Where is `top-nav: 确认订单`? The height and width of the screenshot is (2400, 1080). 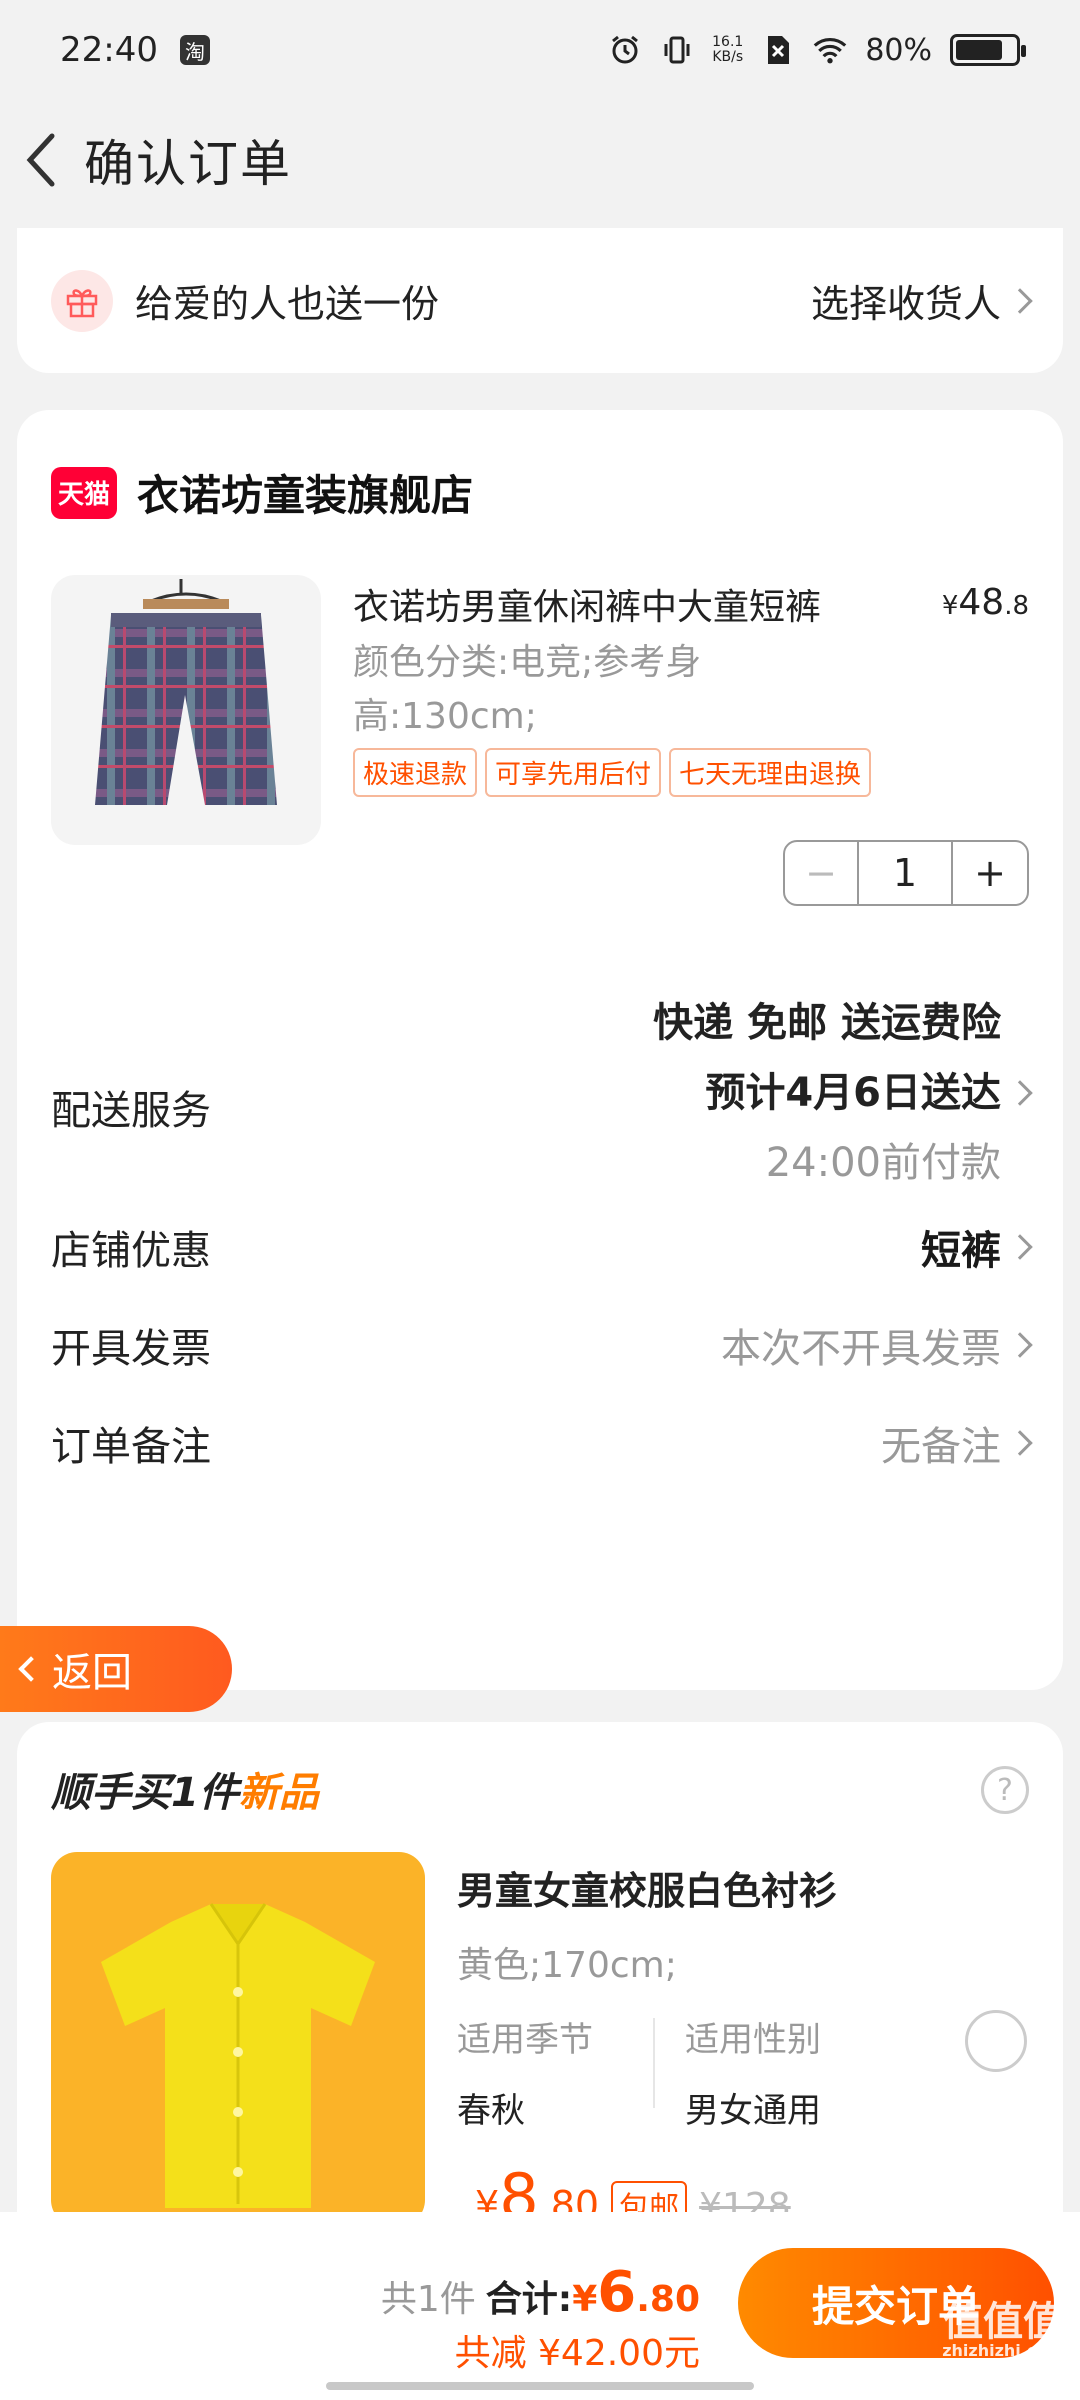
top-nav: 确认订单 is located at coordinates (540, 160).